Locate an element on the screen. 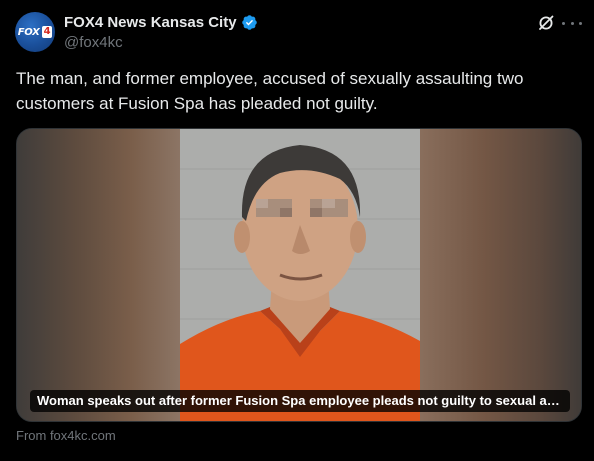  logo-number: 4 is located at coordinates (47, 32).